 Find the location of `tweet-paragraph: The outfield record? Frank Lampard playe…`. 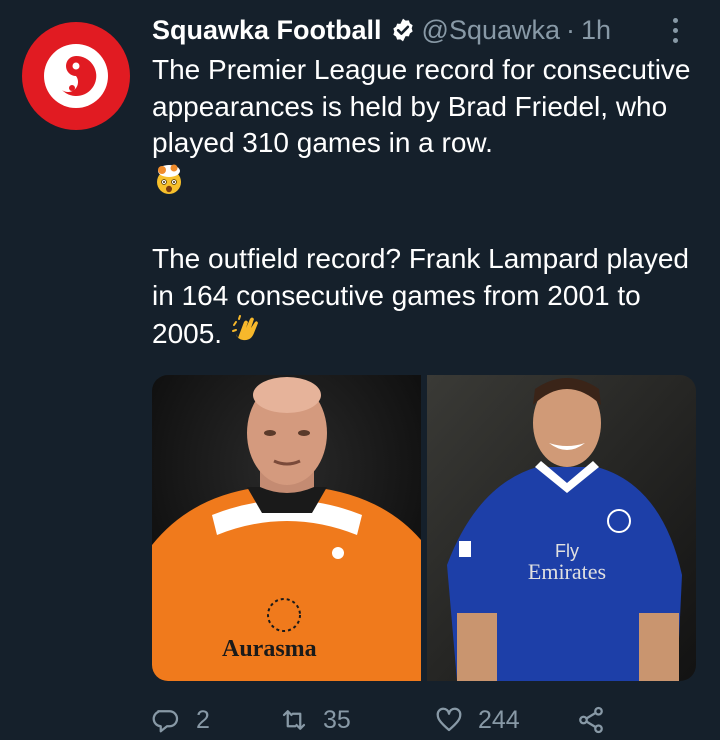

tweet-paragraph: The outfield record? Frank Lampard playe… is located at coordinates (432, 299).